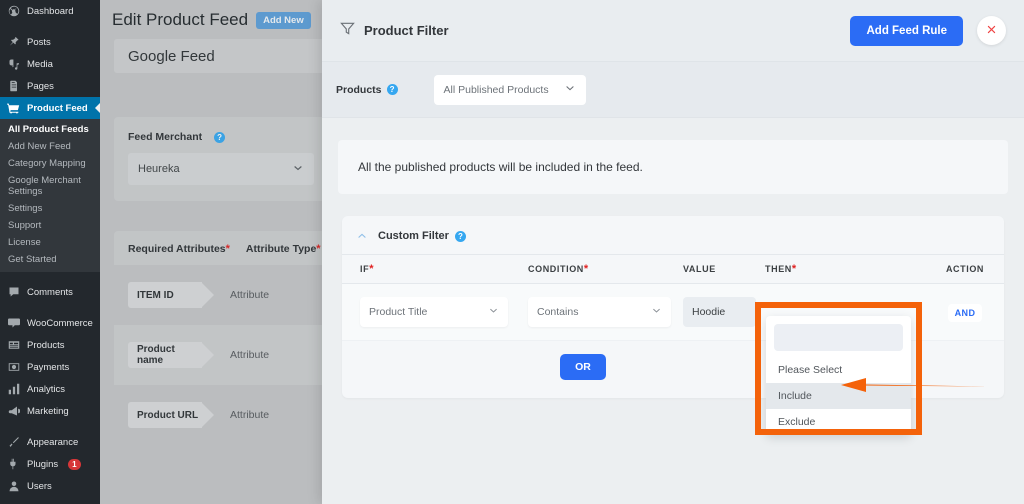 This screenshot has height=504, width=1024. What do you see at coordinates (50, 225) in the screenshot?
I see `submenu-item-support: Support` at bounding box center [50, 225].